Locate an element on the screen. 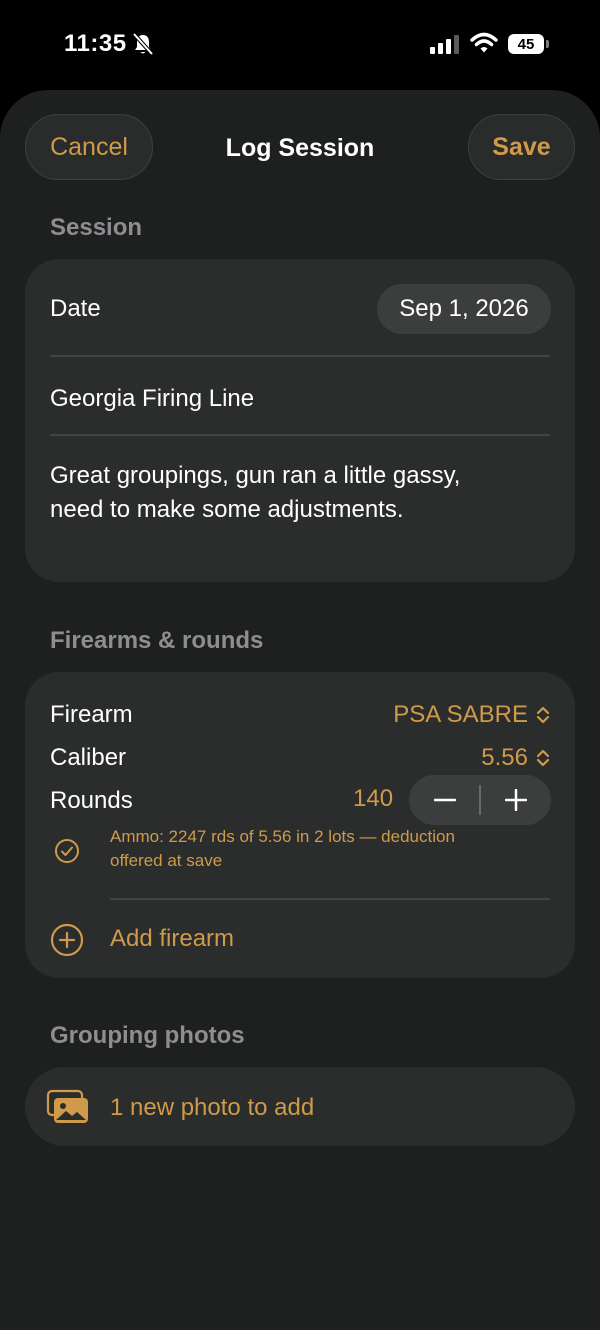 This screenshot has height=1330, width=600. battery-icon: 45 is located at coordinates (528, 44).